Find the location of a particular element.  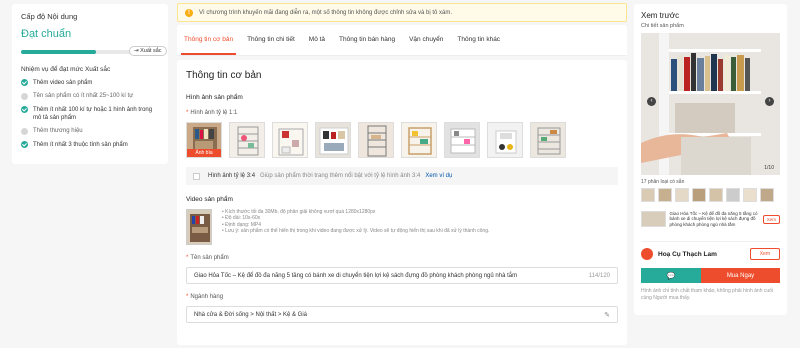

buy-now-button: Mua Ngay is located at coordinates (740, 275).